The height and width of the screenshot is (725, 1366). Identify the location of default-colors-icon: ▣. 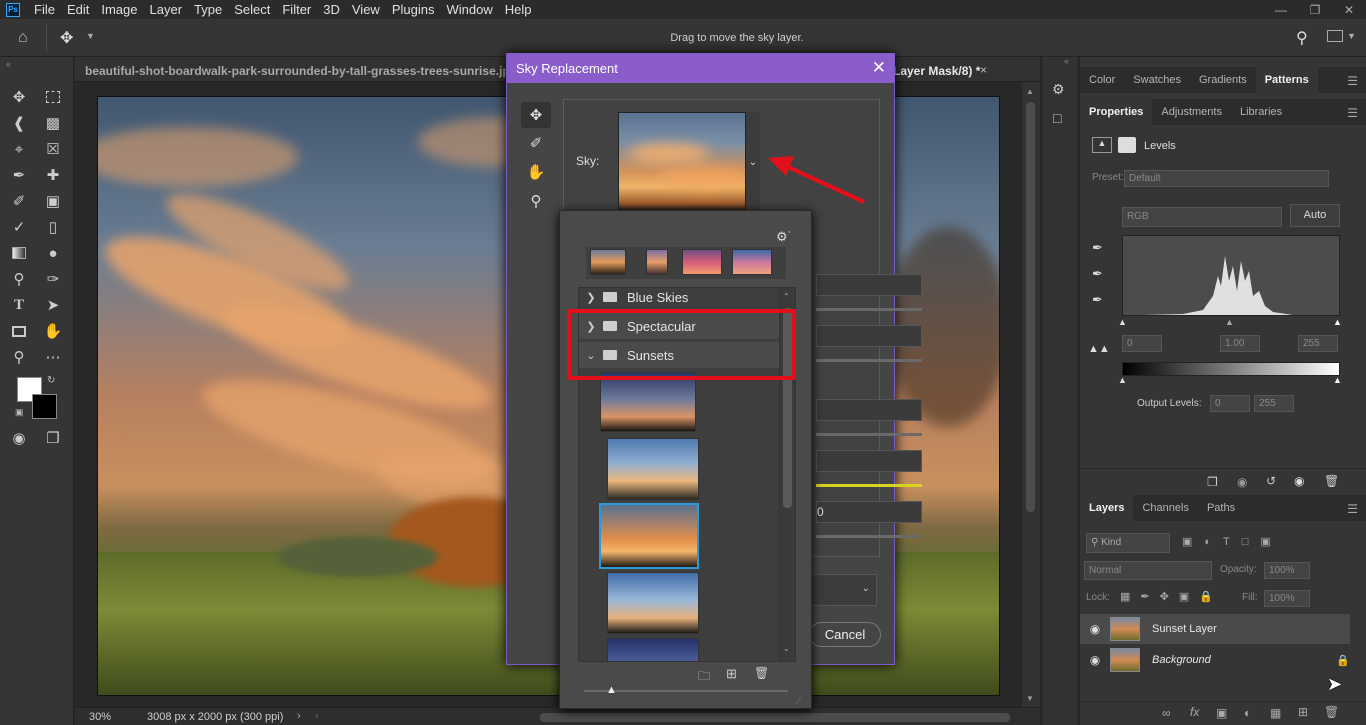
(19, 412).